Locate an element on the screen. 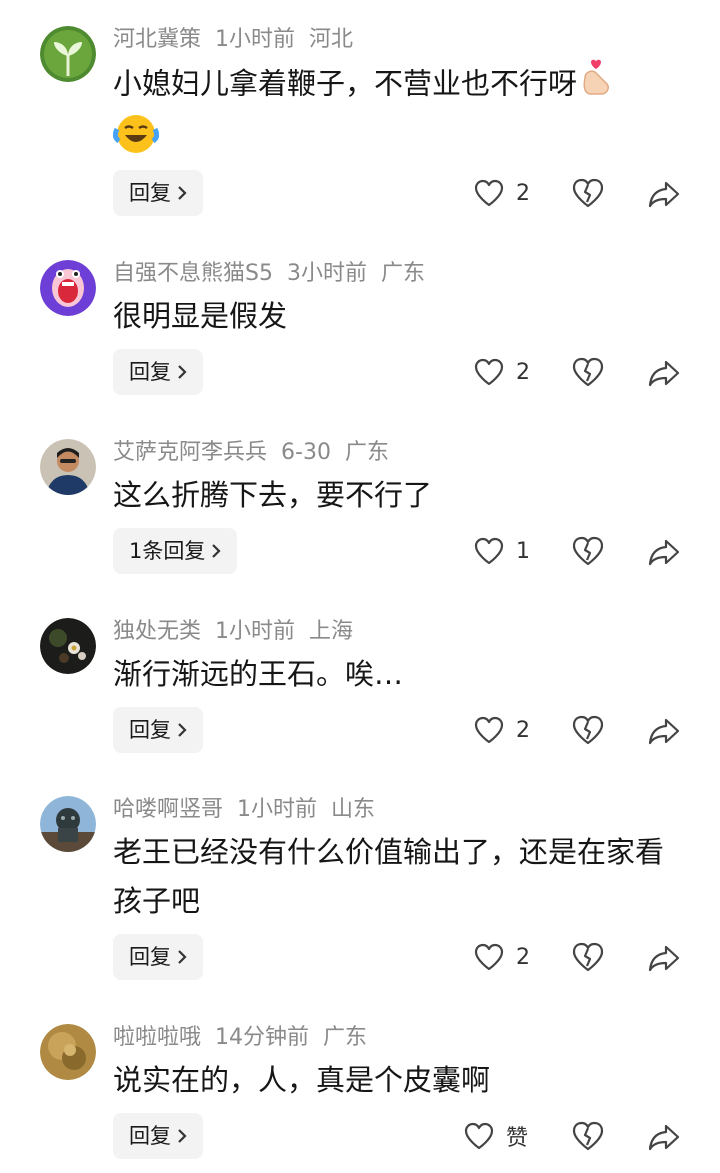  comment-body: 很明显是假发 is located at coordinates (200, 316).